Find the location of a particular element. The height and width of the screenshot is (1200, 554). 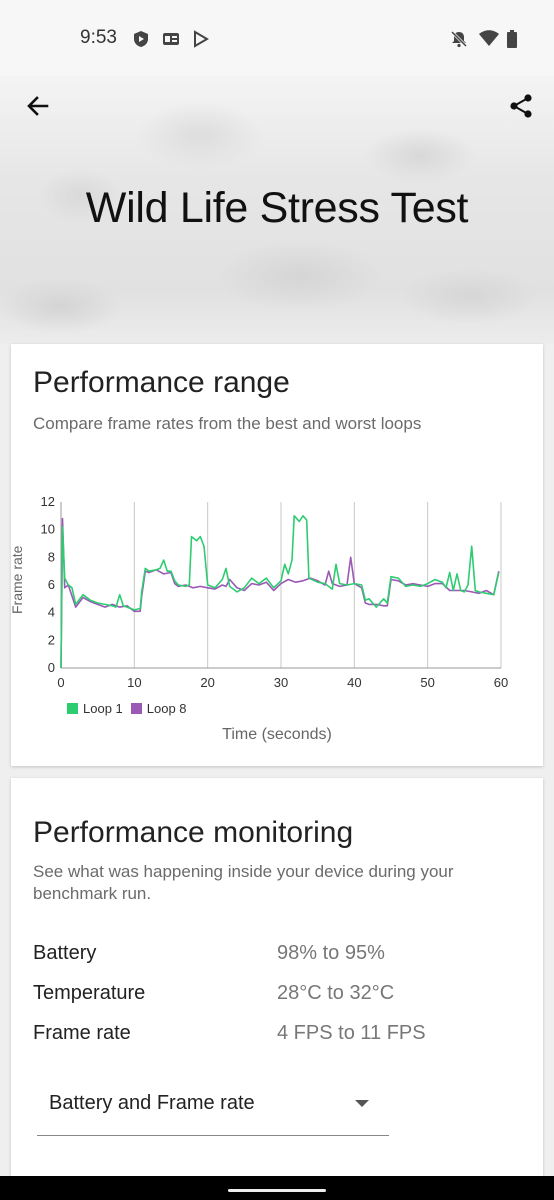

y-tick-label: 4 is located at coordinates (51, 612).